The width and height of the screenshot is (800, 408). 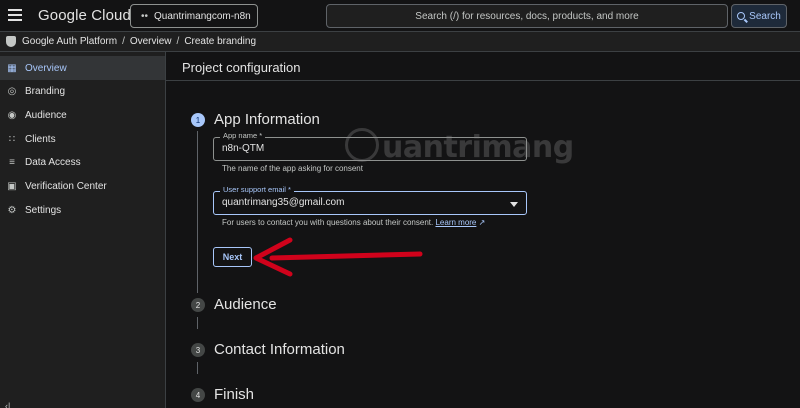 What do you see at coordinates (43, 210) in the screenshot?
I see `sidebar-item-label: Settings` at bounding box center [43, 210].